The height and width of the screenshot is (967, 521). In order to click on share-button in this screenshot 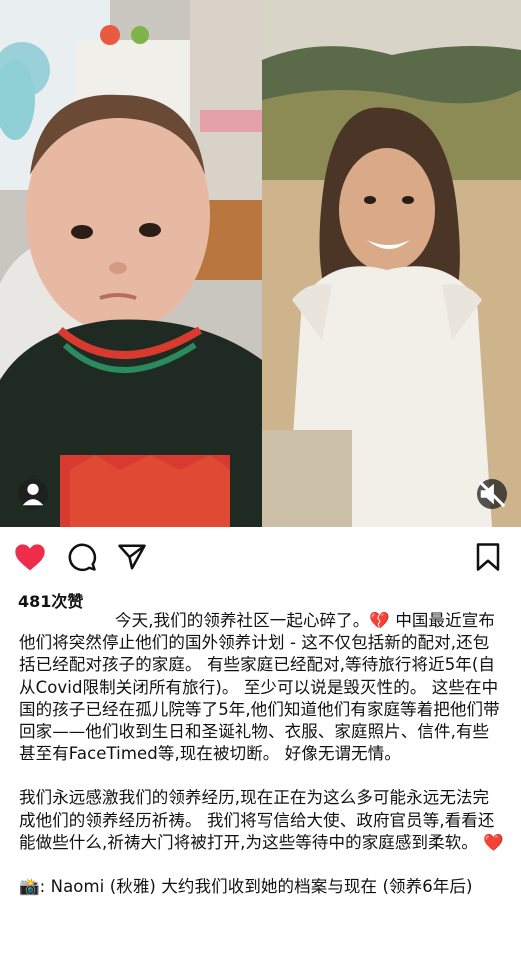, I will do `click(132, 557)`.